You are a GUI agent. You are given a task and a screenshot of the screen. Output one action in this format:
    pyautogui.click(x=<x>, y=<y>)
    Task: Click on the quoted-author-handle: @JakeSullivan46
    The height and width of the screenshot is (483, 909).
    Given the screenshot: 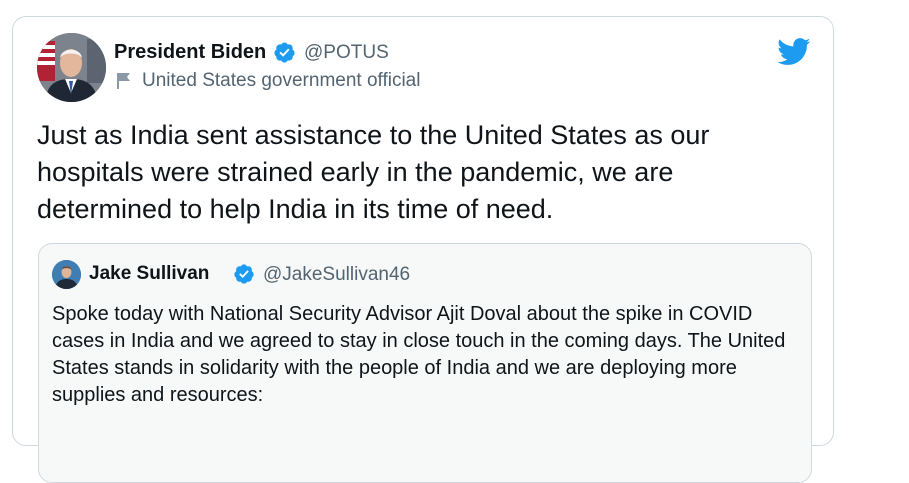 What is the action you would take?
    pyautogui.click(x=336, y=275)
    